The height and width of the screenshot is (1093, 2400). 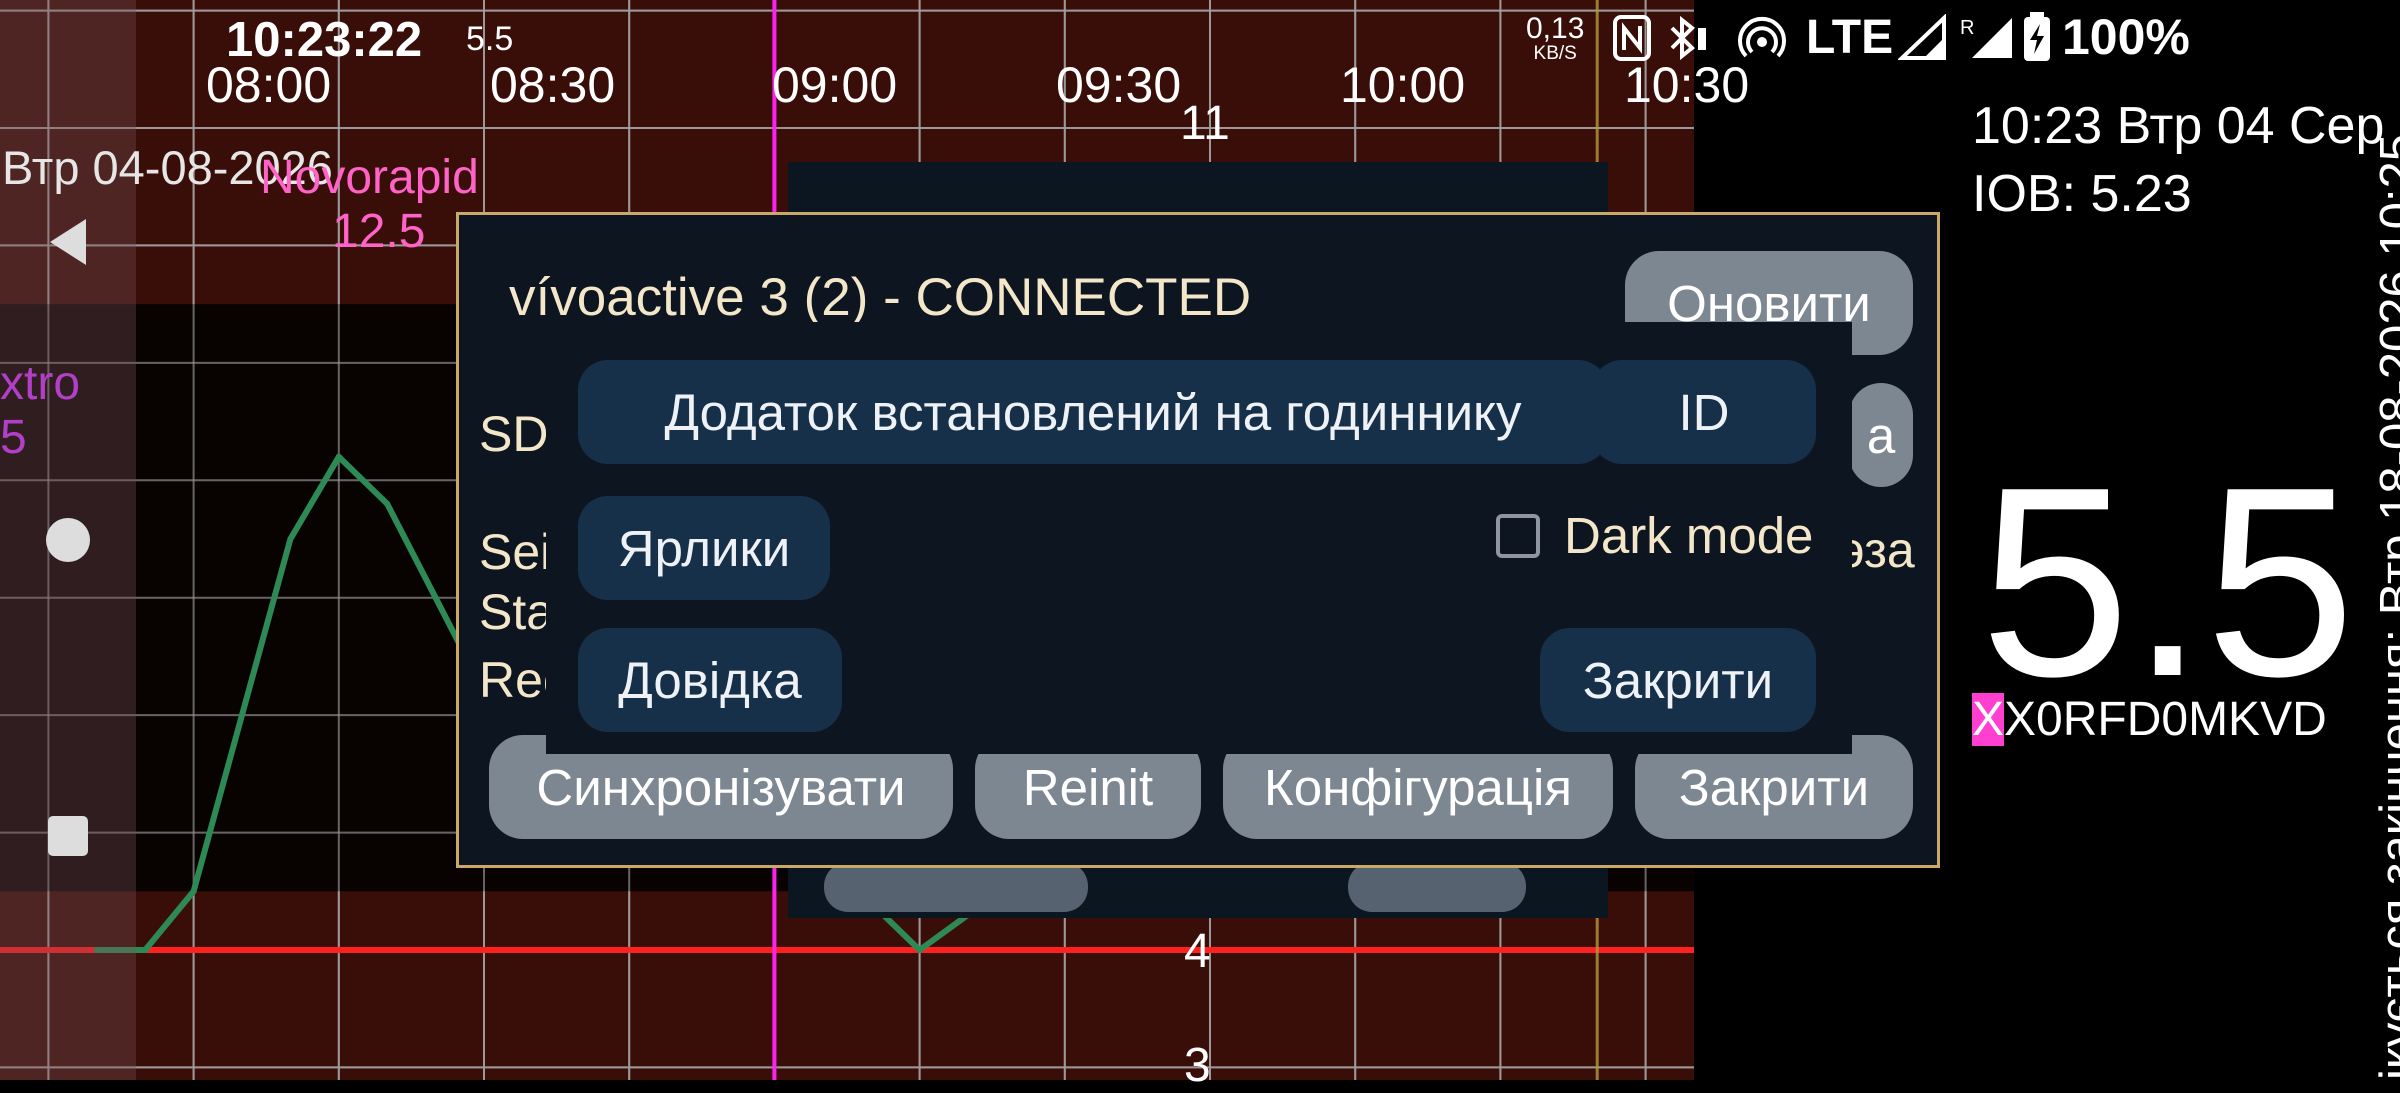 I want to click on iob-value: IOB: 5.23, so click(x=2082, y=194).